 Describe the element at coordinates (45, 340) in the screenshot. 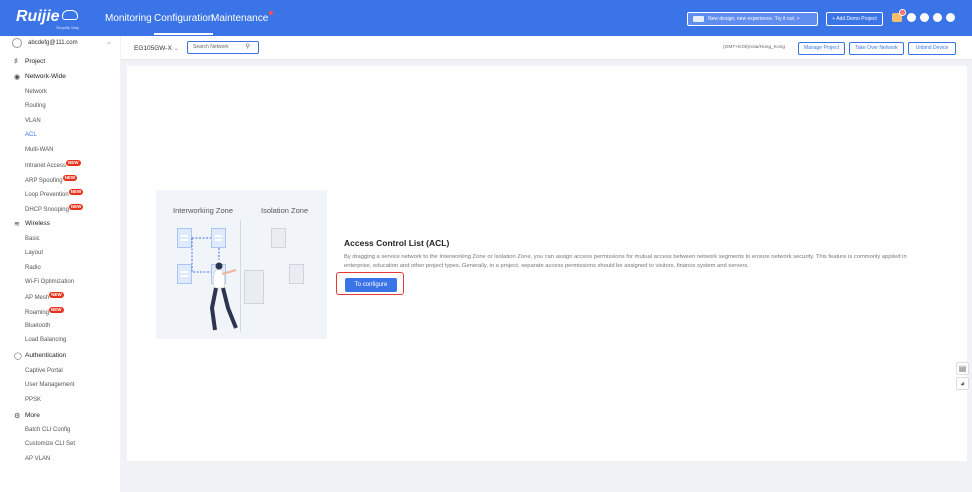

I see `sidebar-item-load-balancing: Load Balancing` at that location.